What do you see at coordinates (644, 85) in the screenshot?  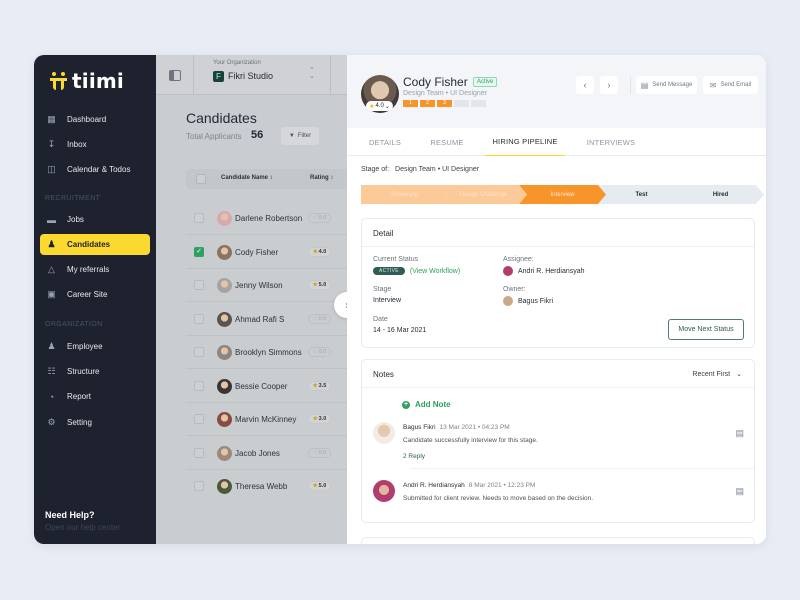 I see `message-icon: ▤` at bounding box center [644, 85].